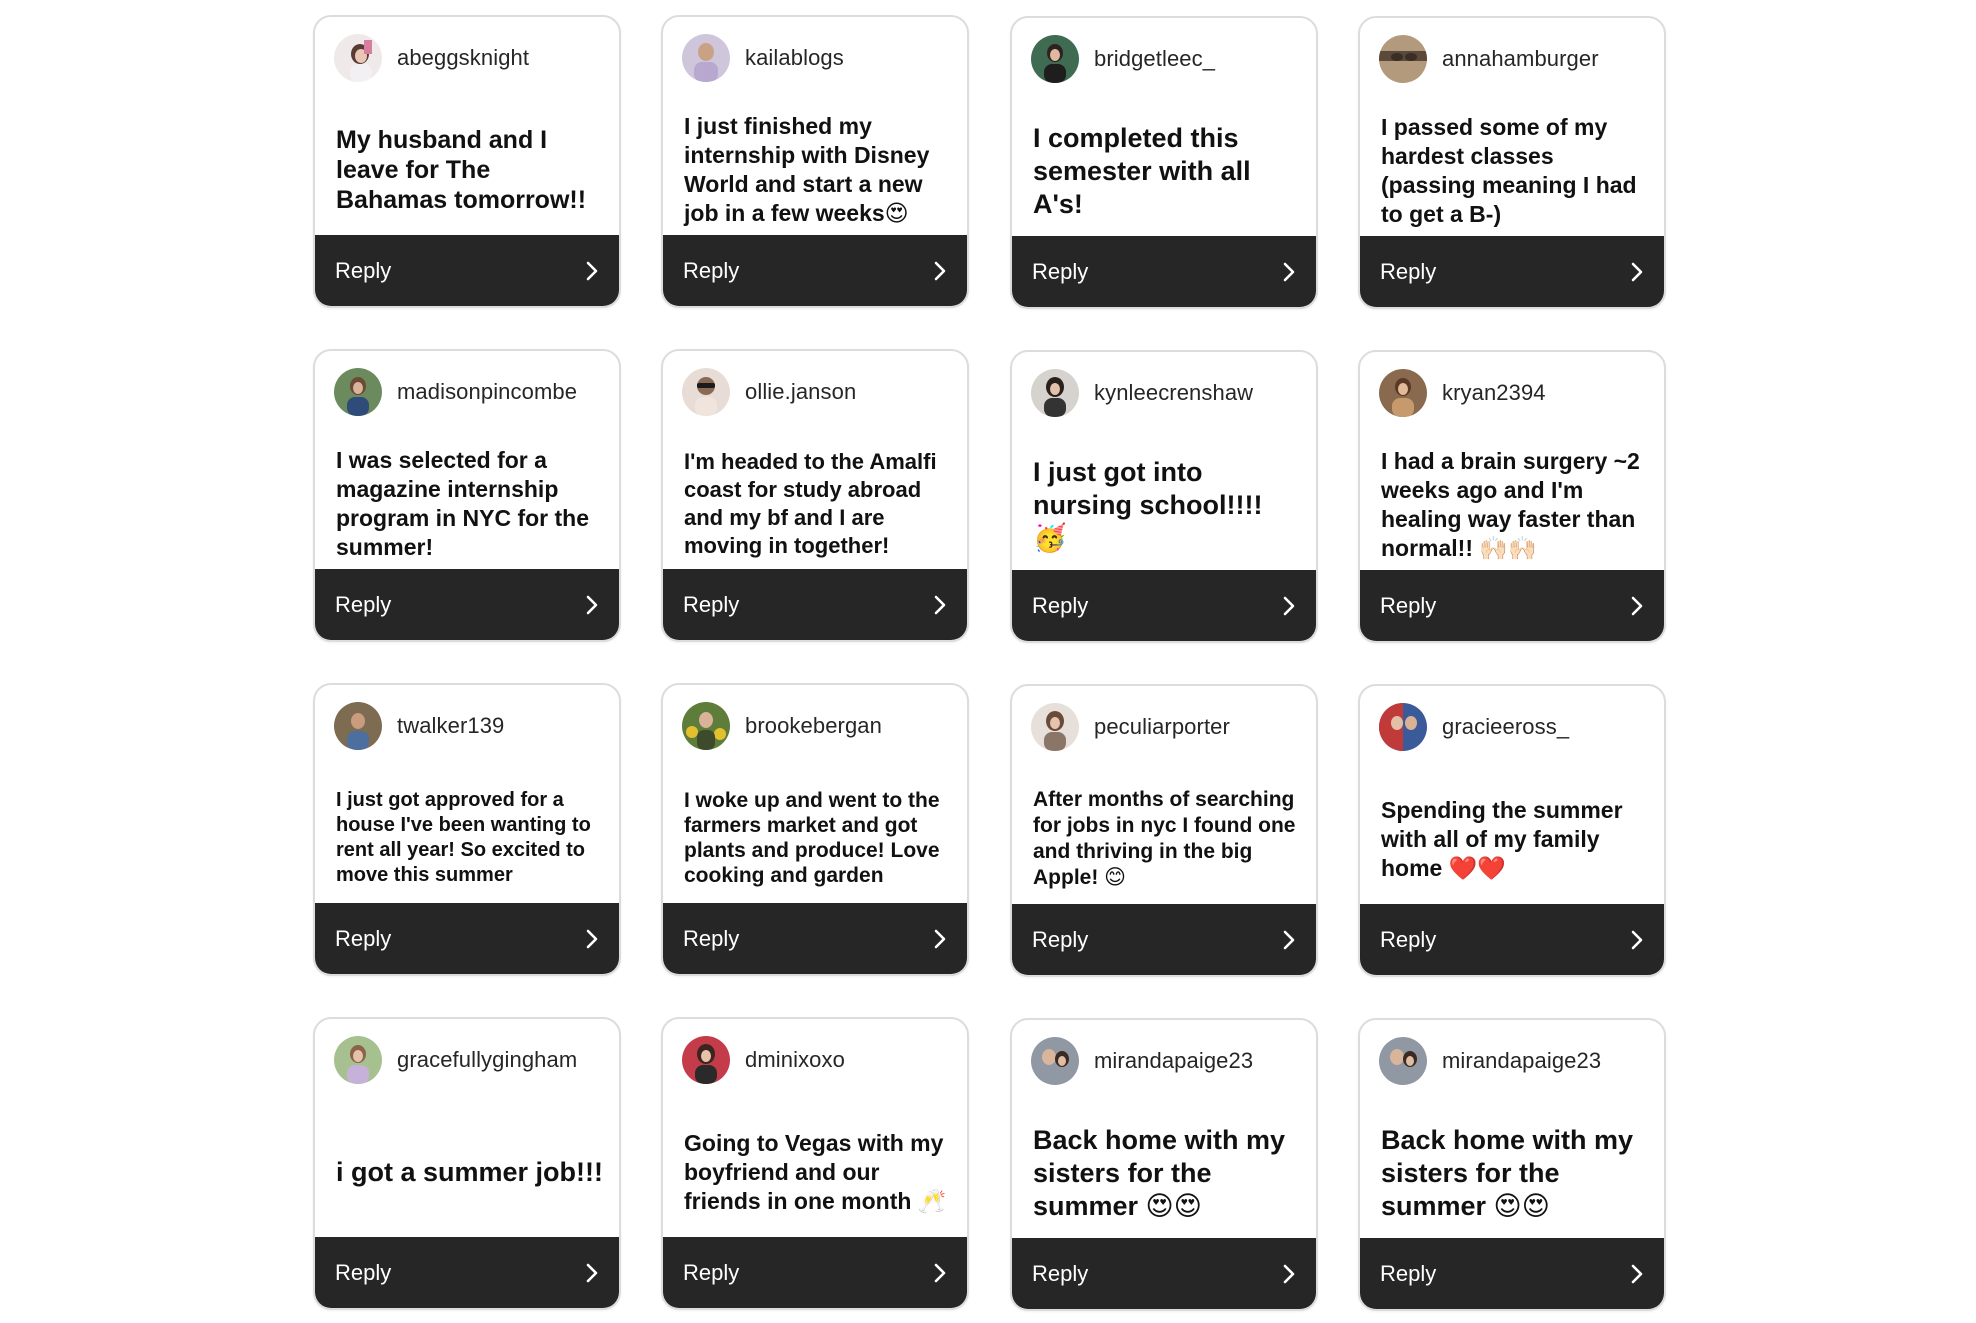 This screenshot has height=1323, width=1976. I want to click on card-header: kynleecrenshaw, so click(1168, 393).